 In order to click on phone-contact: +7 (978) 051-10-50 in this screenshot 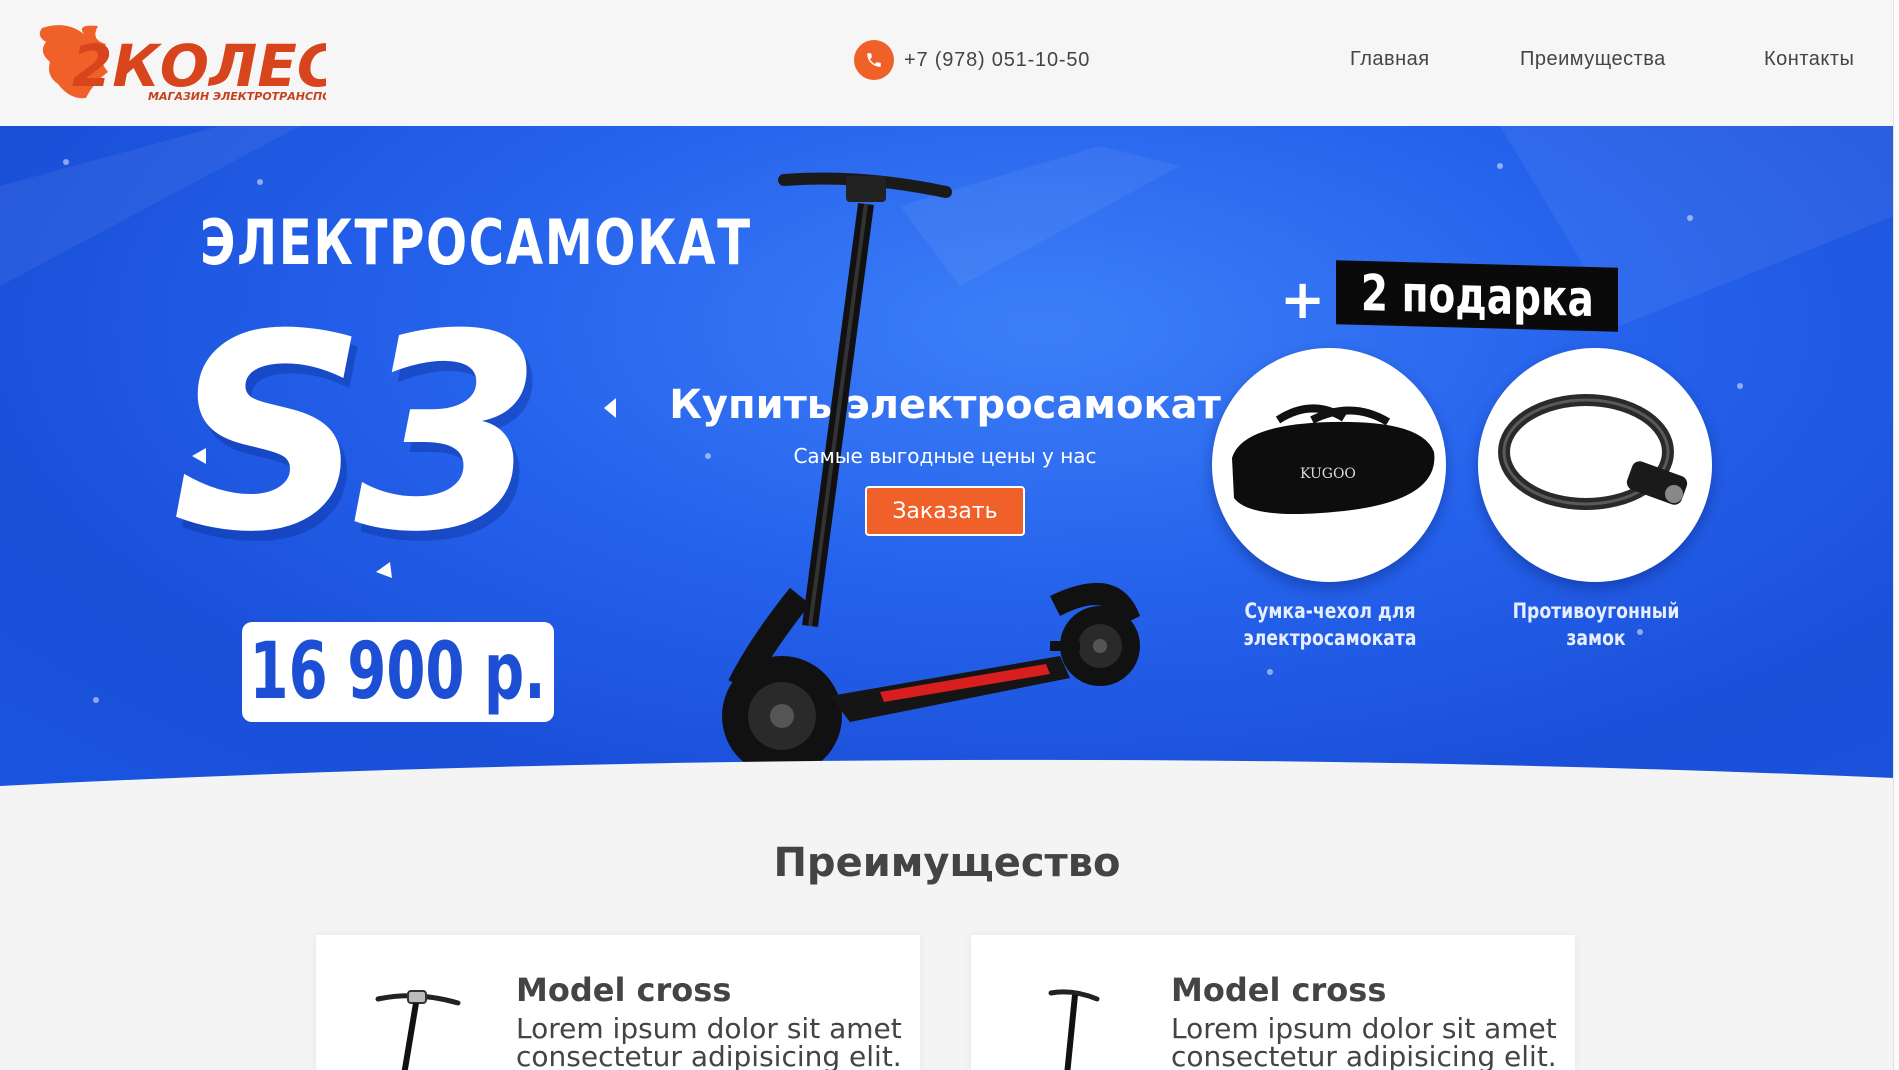, I will do `click(972, 60)`.